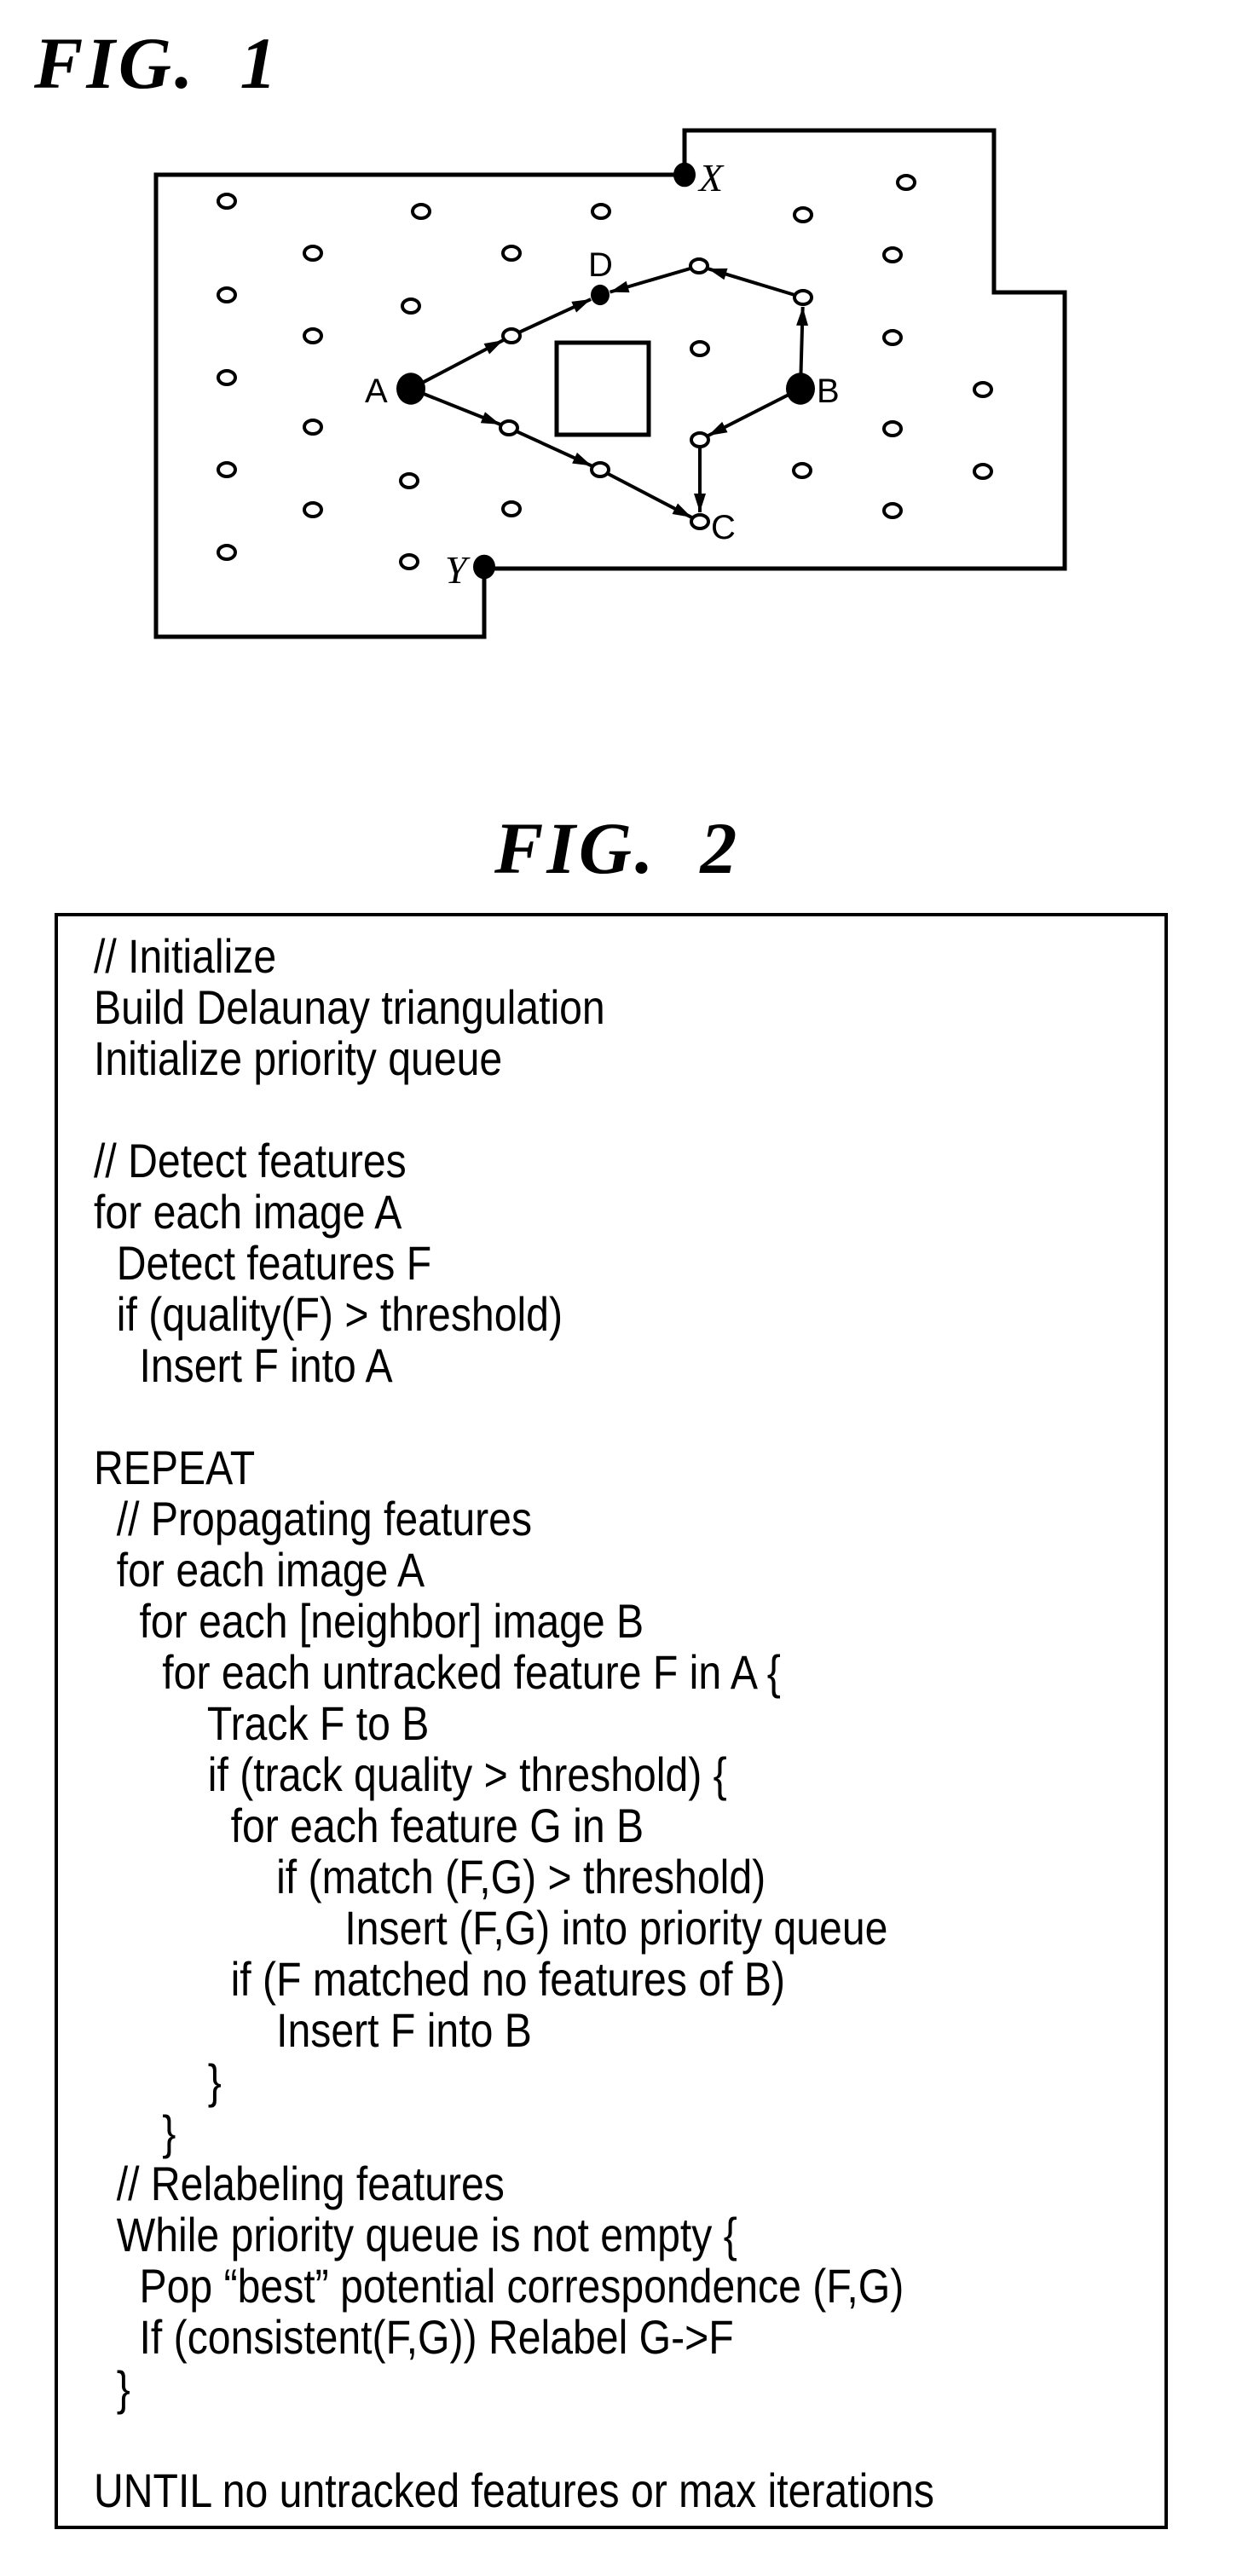  I want to click on code-line: // Propagating features, so click(313, 1518).